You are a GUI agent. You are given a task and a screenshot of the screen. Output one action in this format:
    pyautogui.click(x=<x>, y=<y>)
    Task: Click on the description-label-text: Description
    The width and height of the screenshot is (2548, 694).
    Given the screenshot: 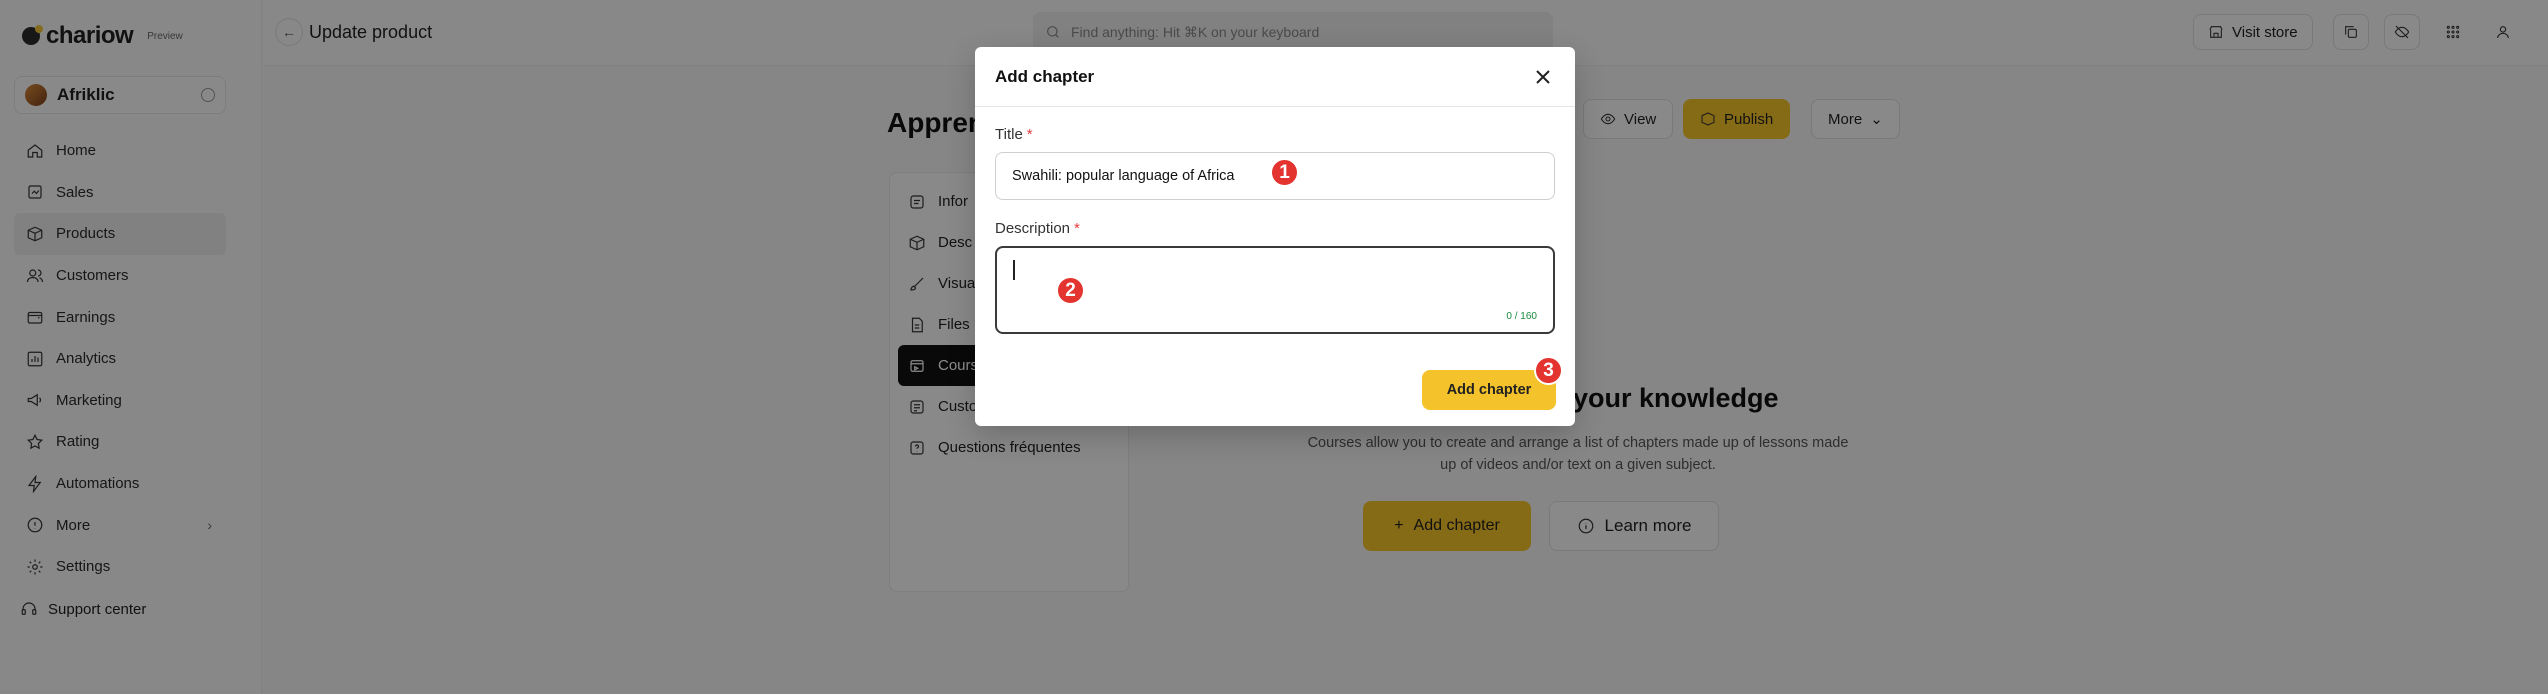 What is the action you would take?
    pyautogui.click(x=1033, y=228)
    